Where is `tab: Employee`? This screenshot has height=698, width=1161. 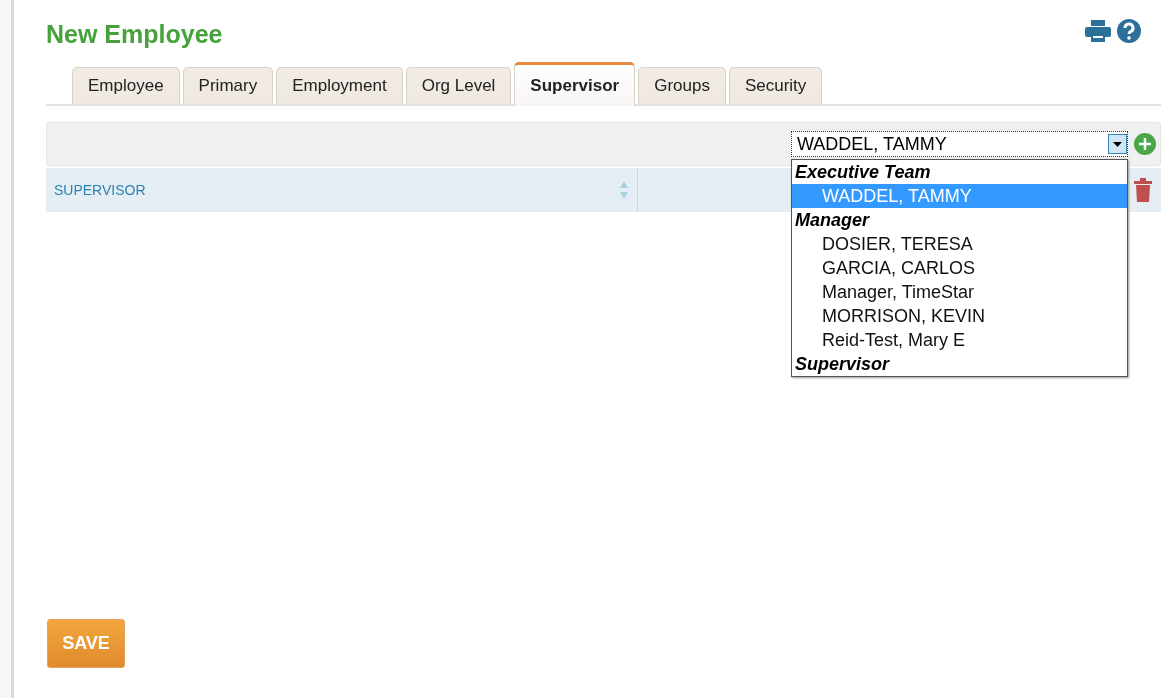
tab: Employee is located at coordinates (126, 85).